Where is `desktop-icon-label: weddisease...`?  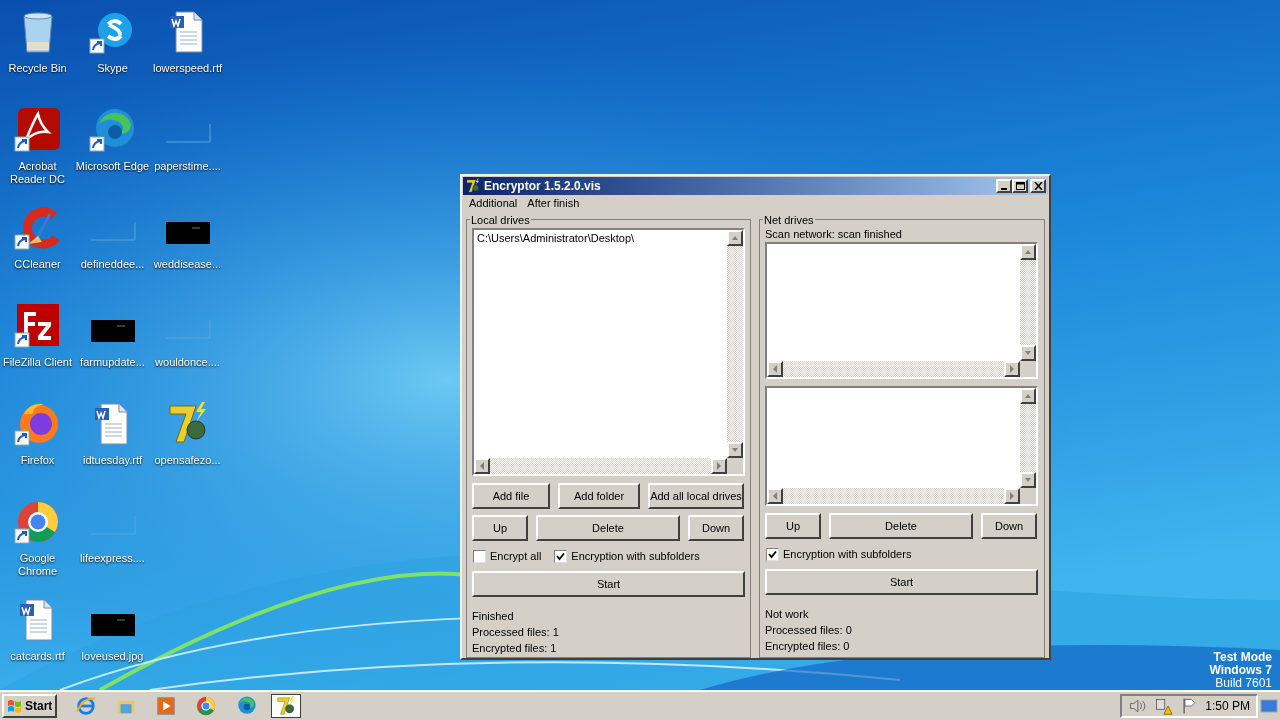
desktop-icon-label: weddisease... is located at coordinates (187, 264).